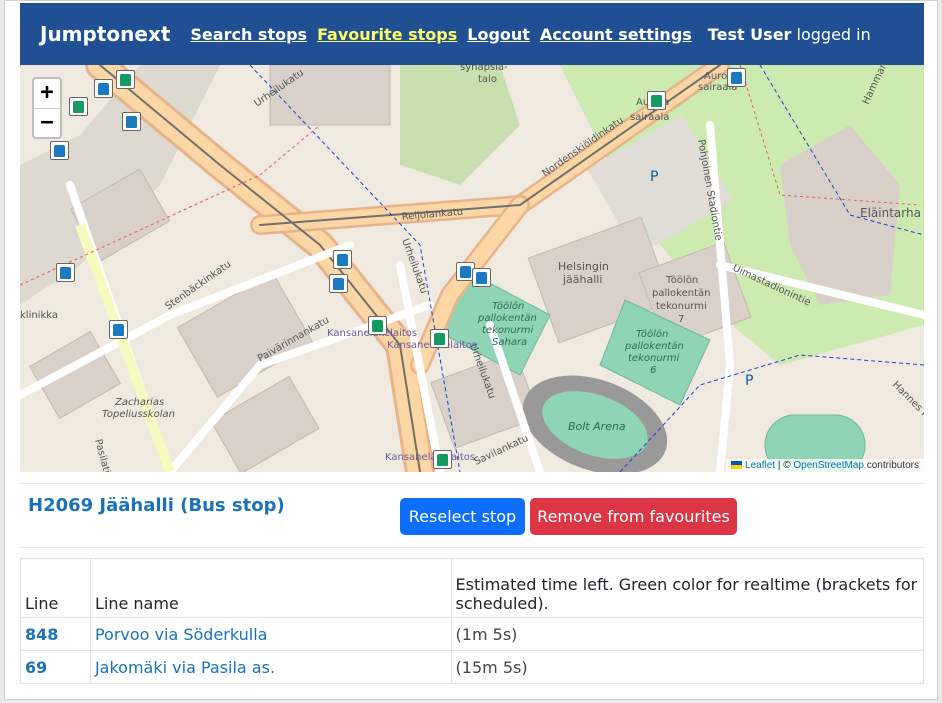  Describe the element at coordinates (55, 667) in the screenshot. I see `line-number: 69` at that location.